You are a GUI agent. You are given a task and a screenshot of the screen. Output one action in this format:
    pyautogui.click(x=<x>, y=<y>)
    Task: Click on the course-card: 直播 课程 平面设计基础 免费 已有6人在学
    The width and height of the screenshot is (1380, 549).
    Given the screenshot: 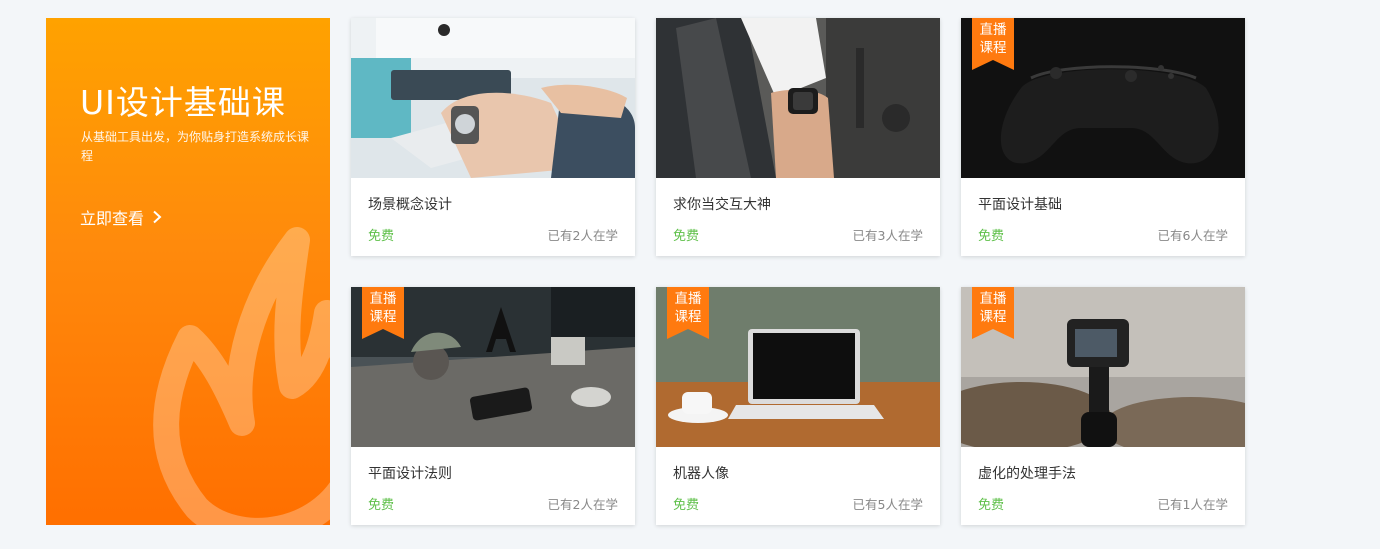 What is the action you would take?
    pyautogui.click(x=1103, y=137)
    